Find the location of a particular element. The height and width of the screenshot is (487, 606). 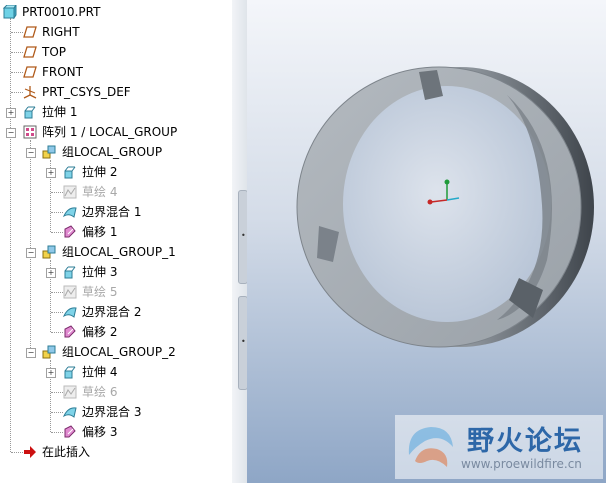

tree-item-label: FRONT is located at coordinates (62, 72).